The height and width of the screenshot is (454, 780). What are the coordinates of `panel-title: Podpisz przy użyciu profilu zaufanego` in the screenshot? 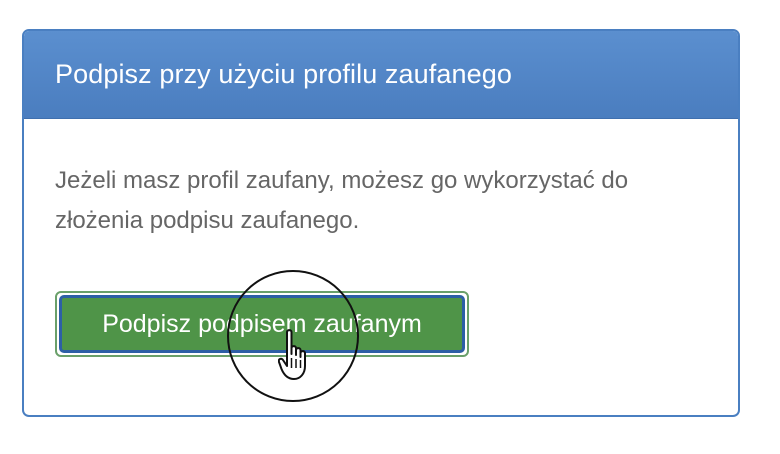 It's located at (283, 74).